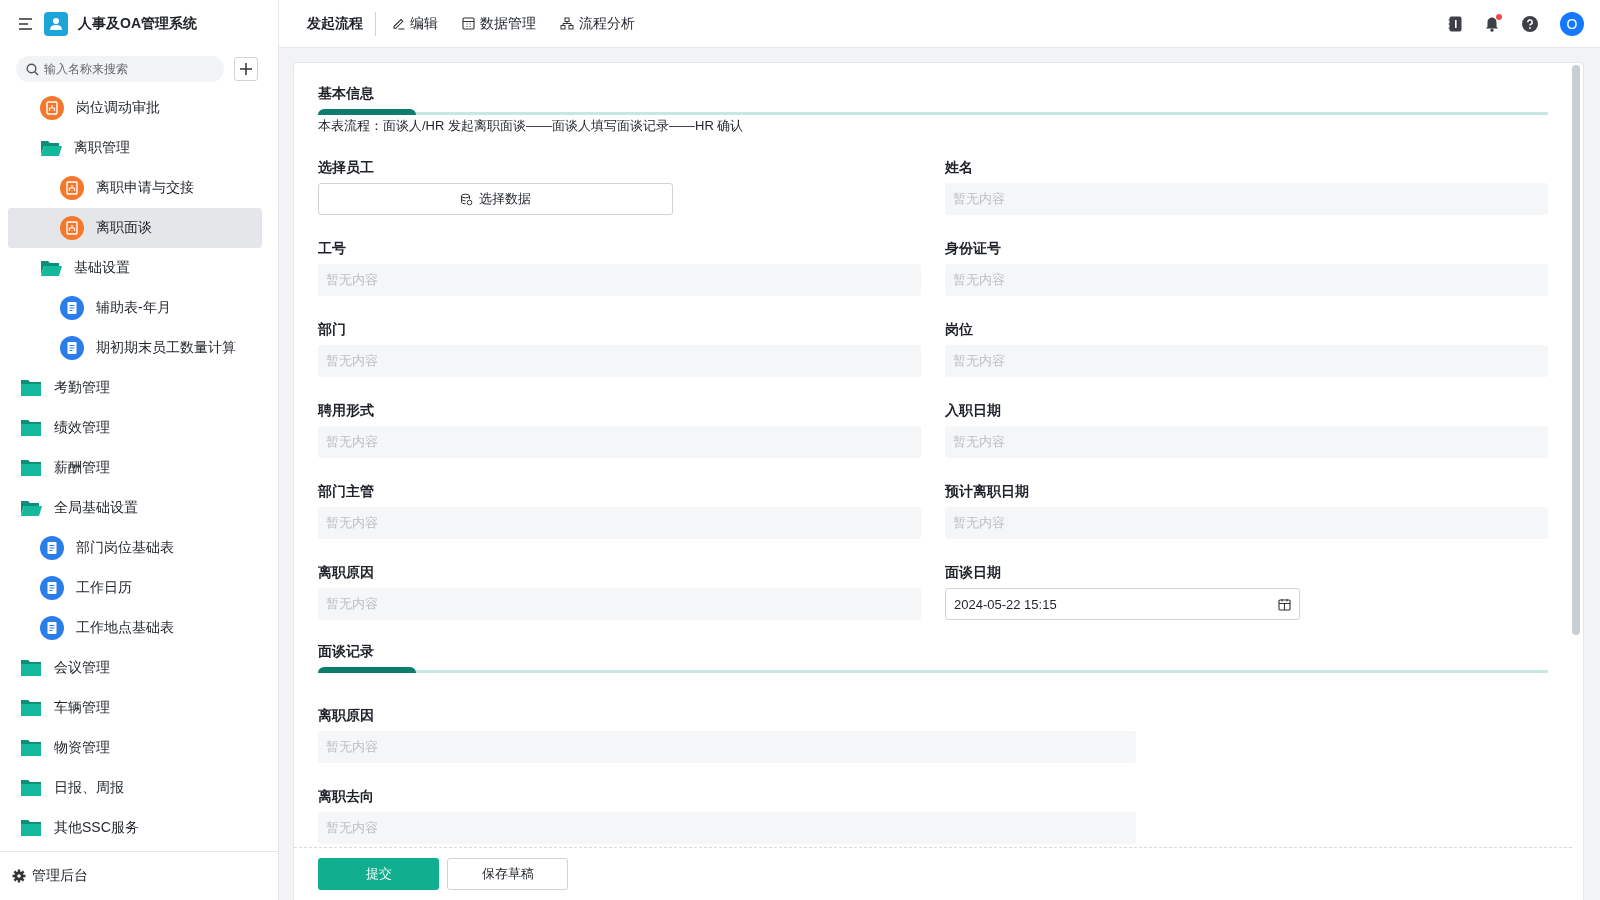 Image resolution: width=1600 pixels, height=900 pixels. What do you see at coordinates (56, 24) in the screenshot?
I see `app-logo` at bounding box center [56, 24].